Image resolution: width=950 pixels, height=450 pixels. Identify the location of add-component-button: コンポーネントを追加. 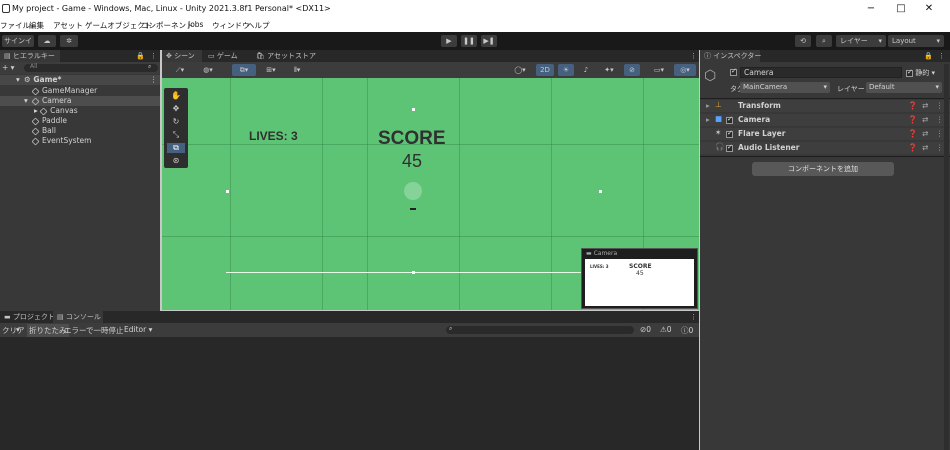
(823, 169).